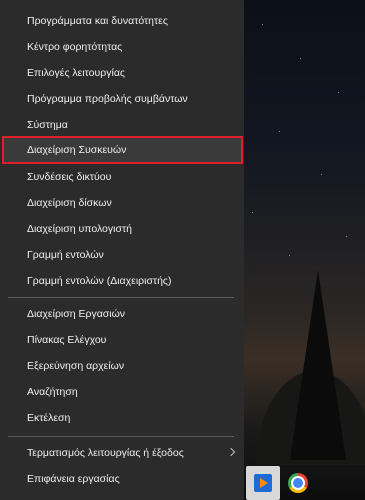 The width and height of the screenshot is (365, 500). Describe the element at coordinates (105, 453) in the screenshot. I see `menu-item-label: Τερματισμός λειτουργίας ή έξοδος` at that location.